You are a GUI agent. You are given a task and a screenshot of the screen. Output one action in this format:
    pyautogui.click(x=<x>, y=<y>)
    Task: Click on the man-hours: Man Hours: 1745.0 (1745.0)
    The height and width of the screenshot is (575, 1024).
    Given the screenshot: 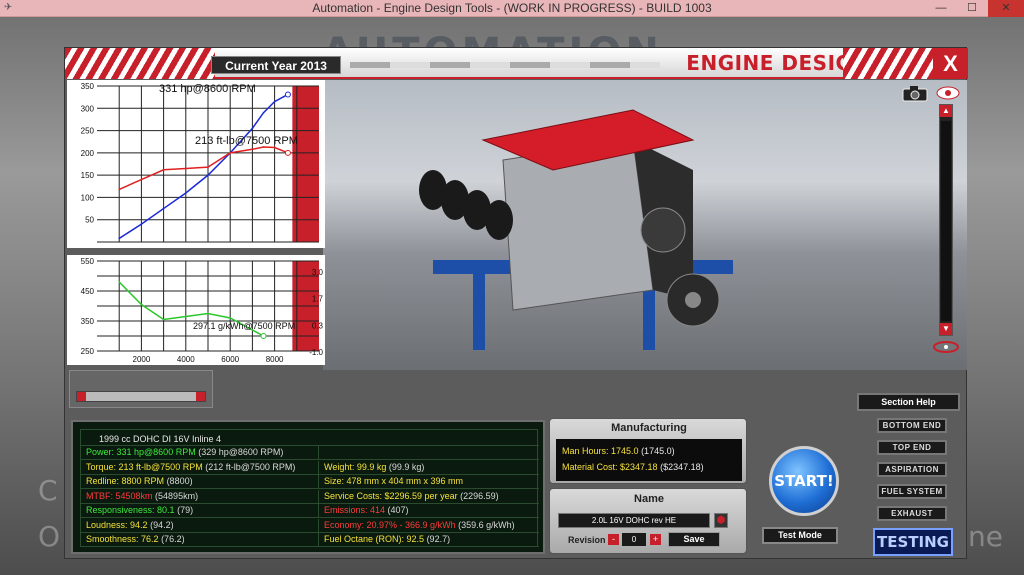 What is the action you would take?
    pyautogui.click(x=618, y=451)
    